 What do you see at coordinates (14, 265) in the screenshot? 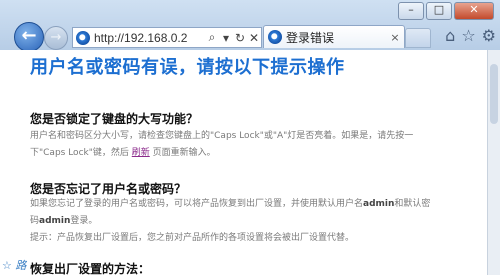
I see `watermark: ☆ 路` at bounding box center [14, 265].